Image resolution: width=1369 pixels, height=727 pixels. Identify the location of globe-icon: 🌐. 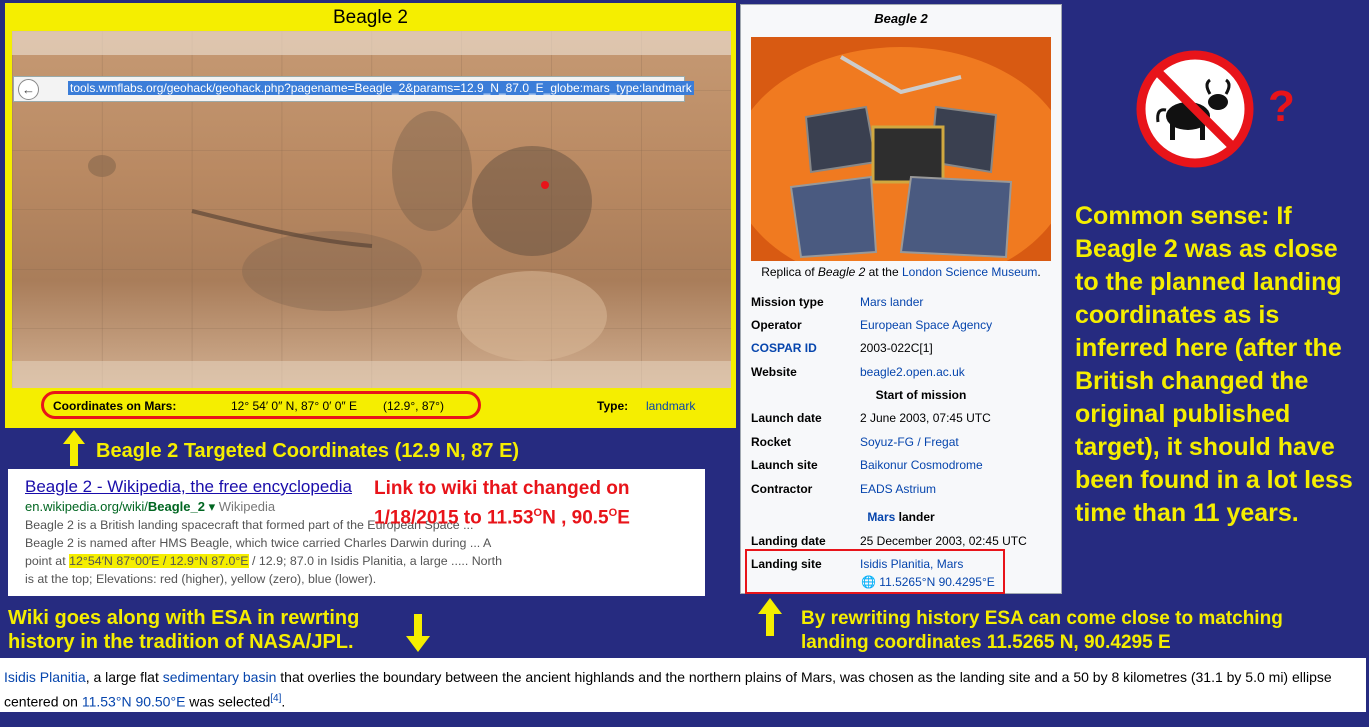
(868, 582).